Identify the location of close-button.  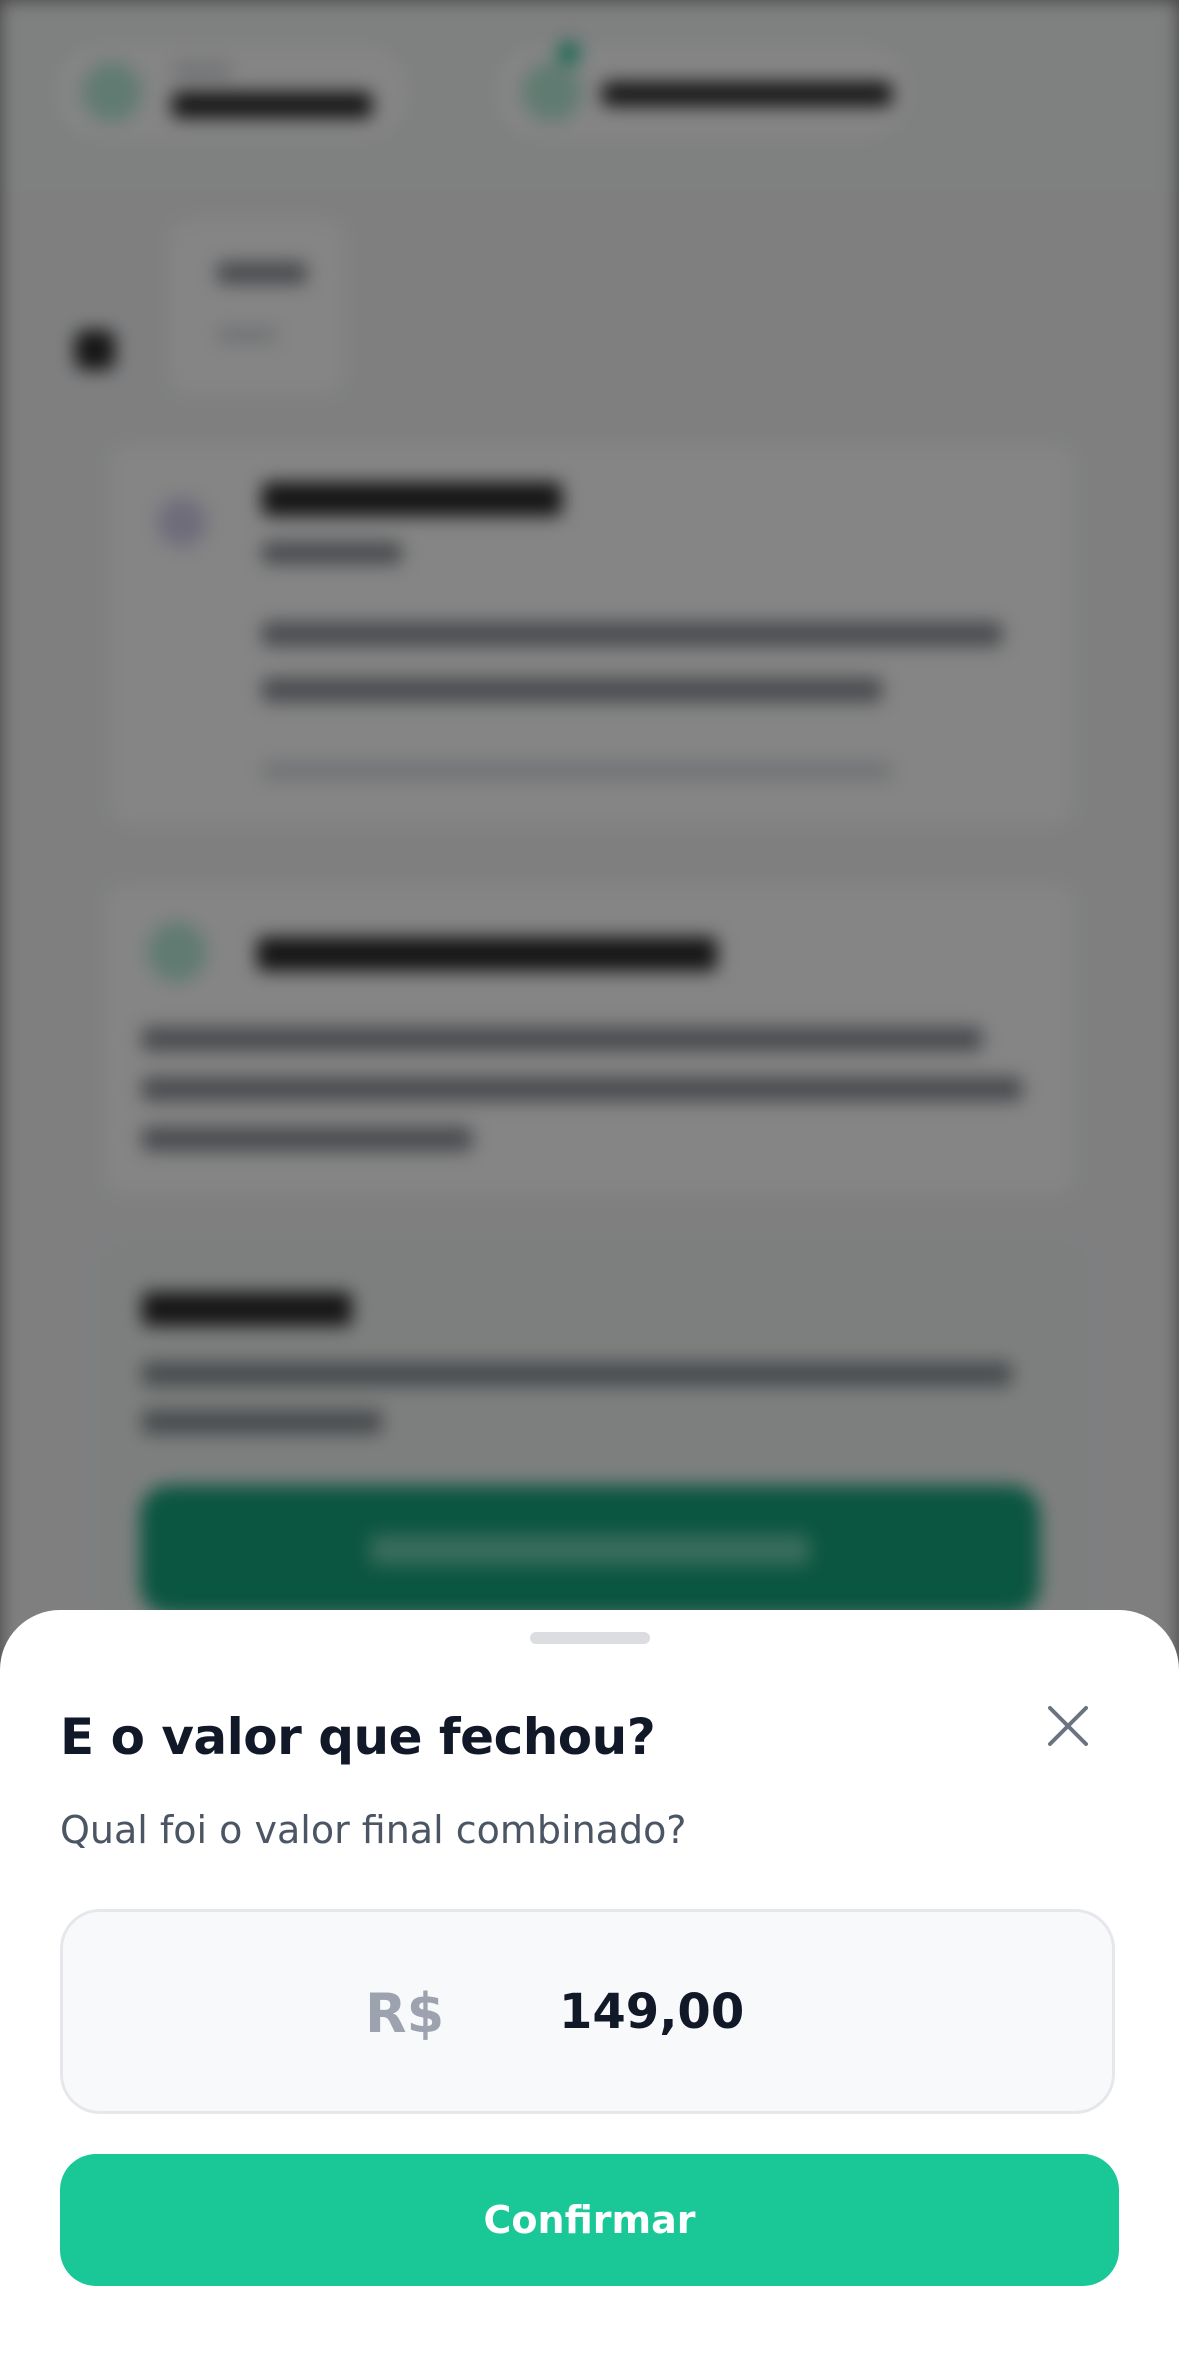
(1068, 1726).